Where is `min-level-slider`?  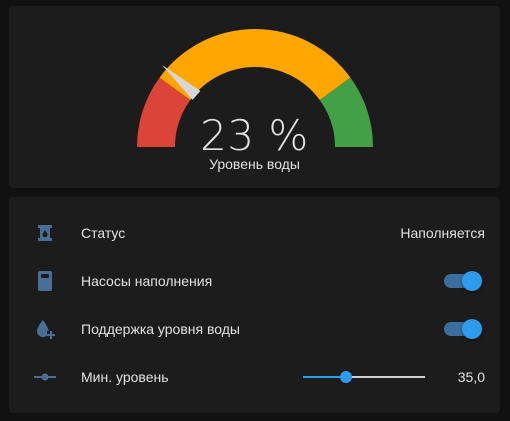
min-level-slider is located at coordinates (364, 377).